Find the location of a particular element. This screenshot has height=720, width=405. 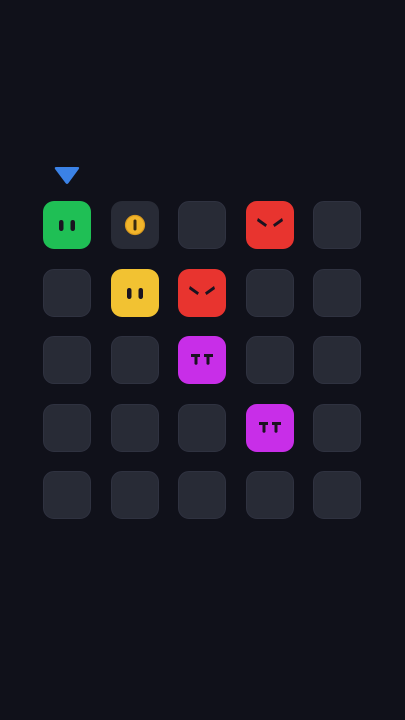

yellow-blob-face-icon is located at coordinates (134, 292).